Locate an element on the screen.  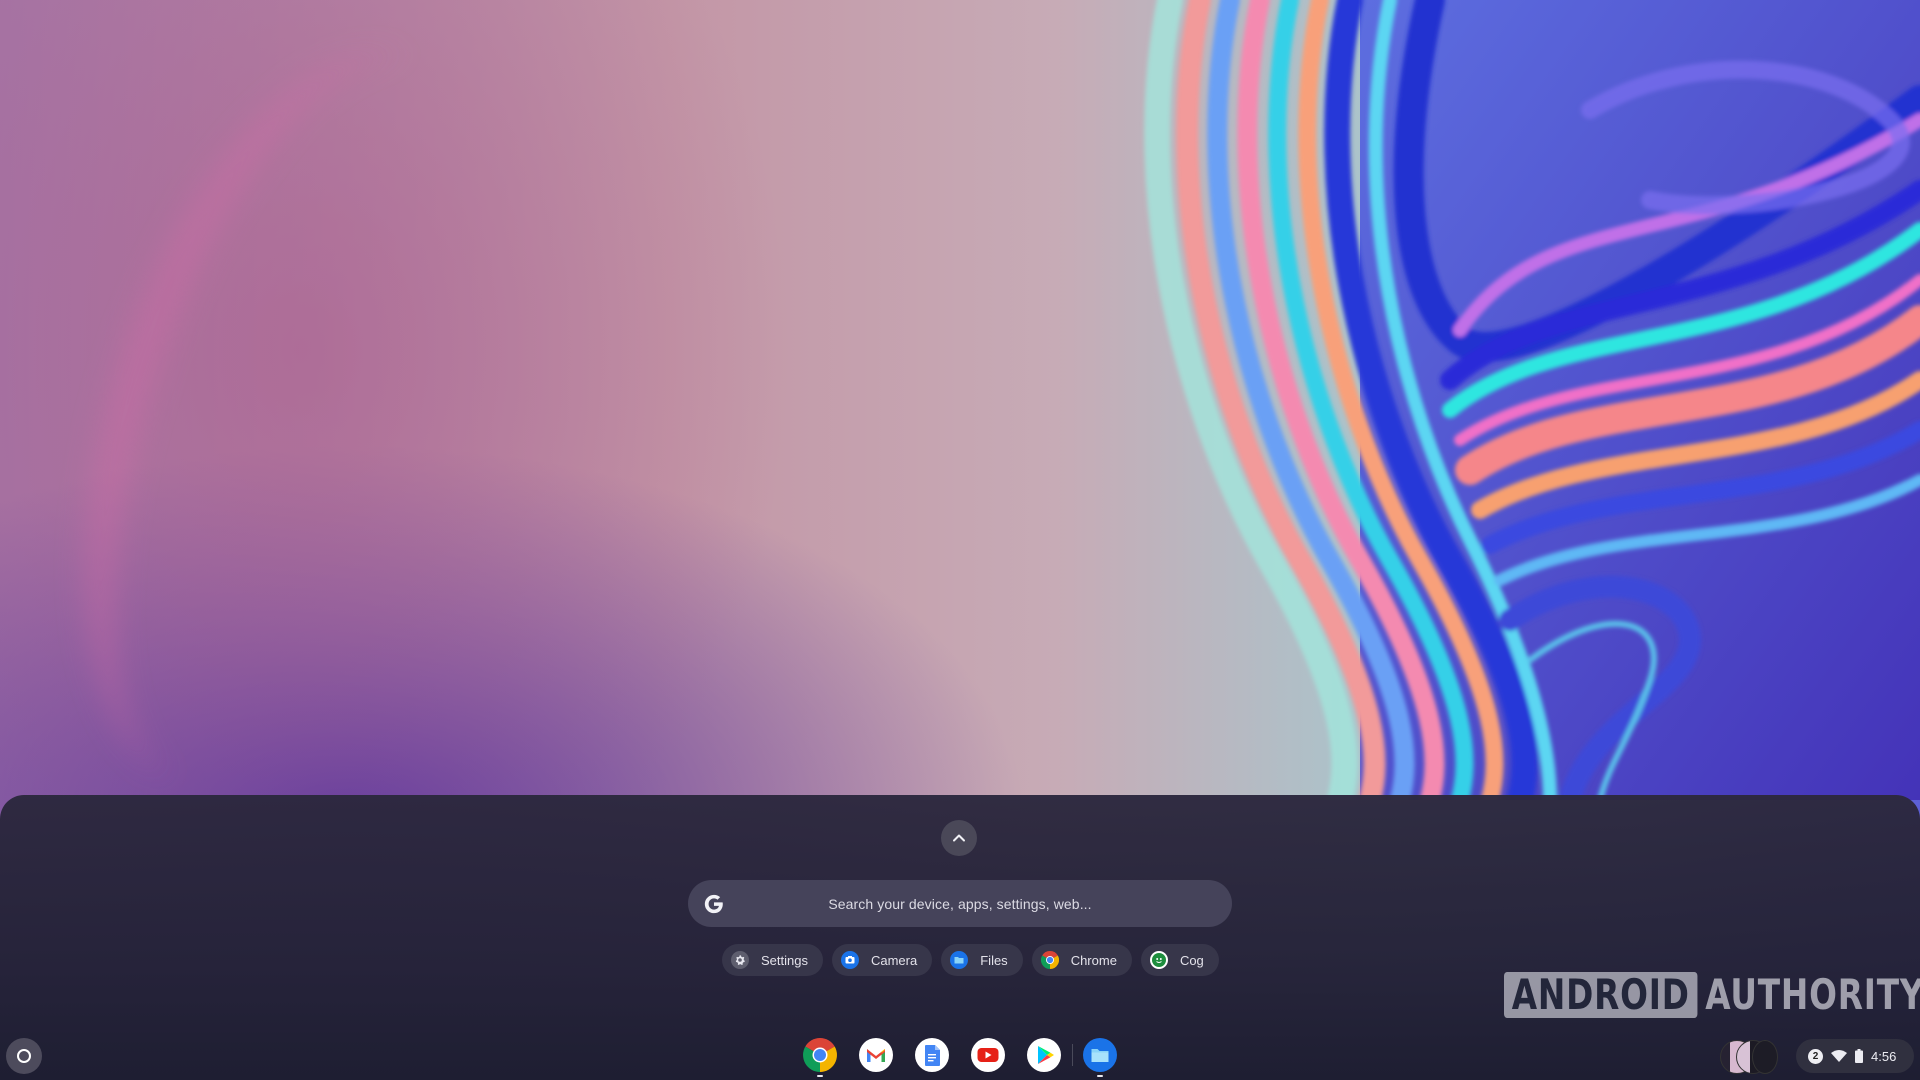
chip-label: Cog is located at coordinates (1191, 960).